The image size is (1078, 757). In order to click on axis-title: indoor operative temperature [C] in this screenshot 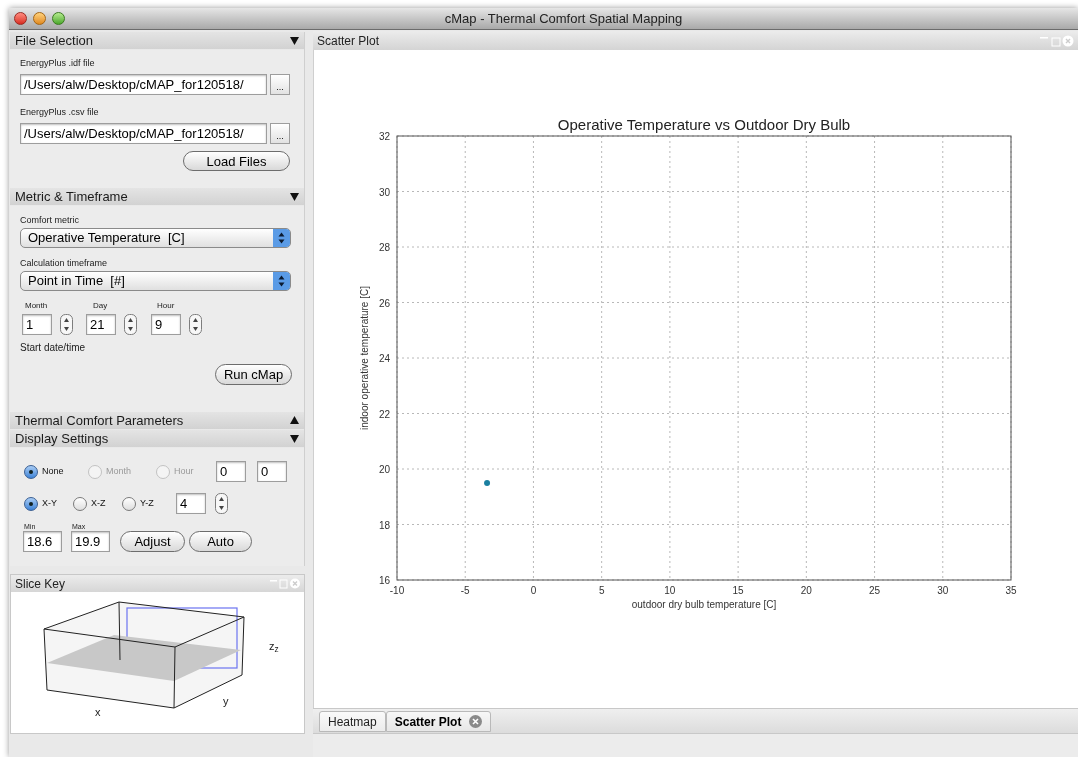, I will do `click(364, 358)`.